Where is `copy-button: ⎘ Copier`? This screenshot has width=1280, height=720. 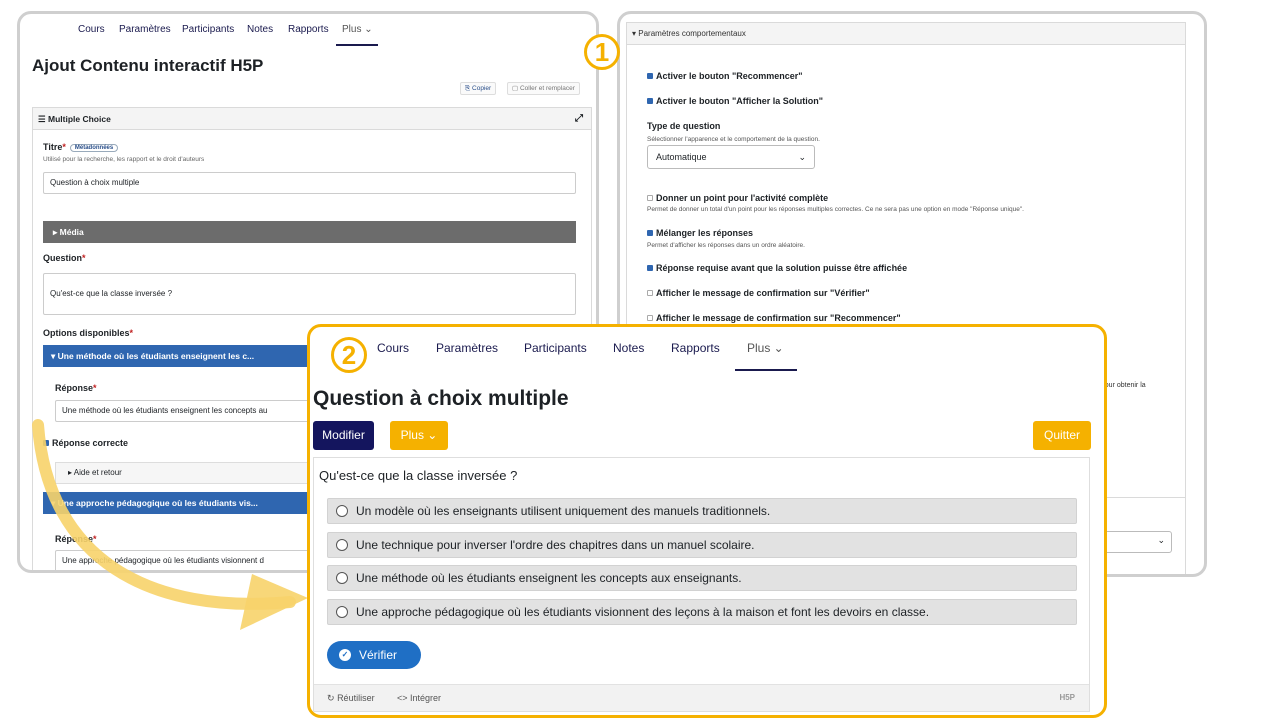 copy-button: ⎘ Copier is located at coordinates (478, 88).